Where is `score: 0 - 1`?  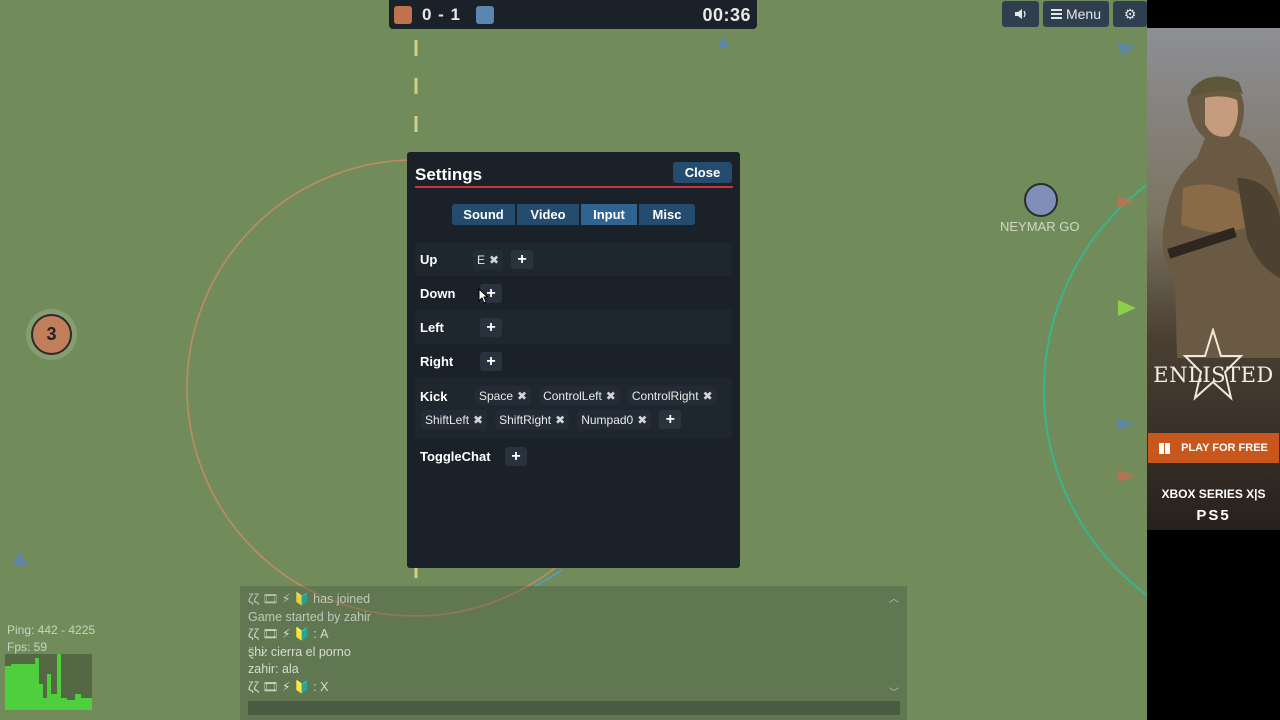
score: 0 - 1 is located at coordinates (441, 15).